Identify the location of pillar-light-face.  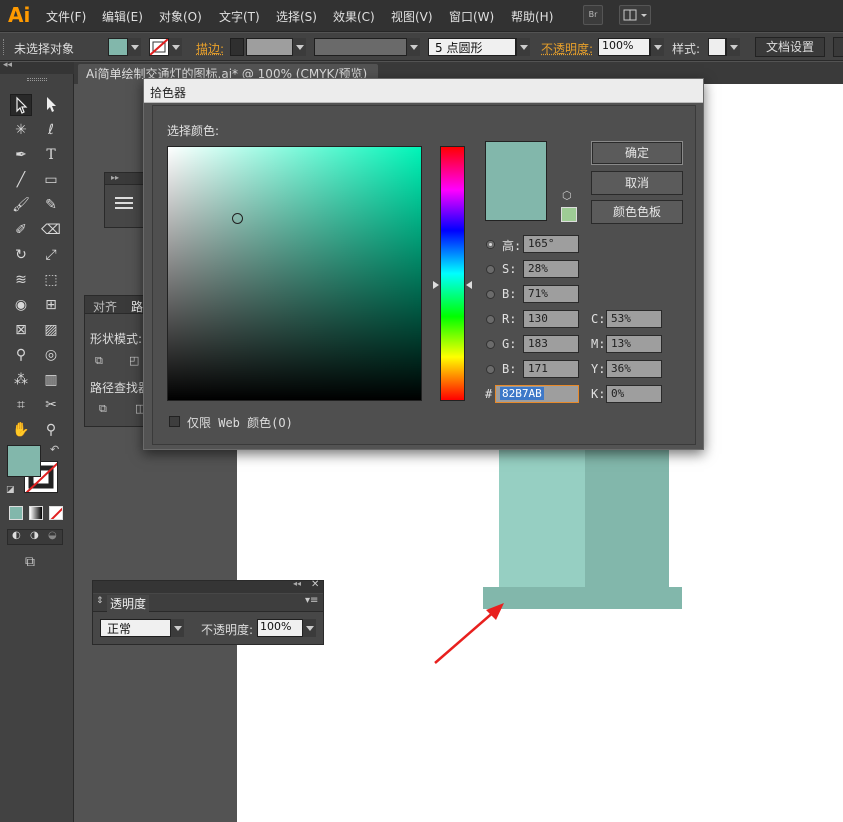
(542, 518).